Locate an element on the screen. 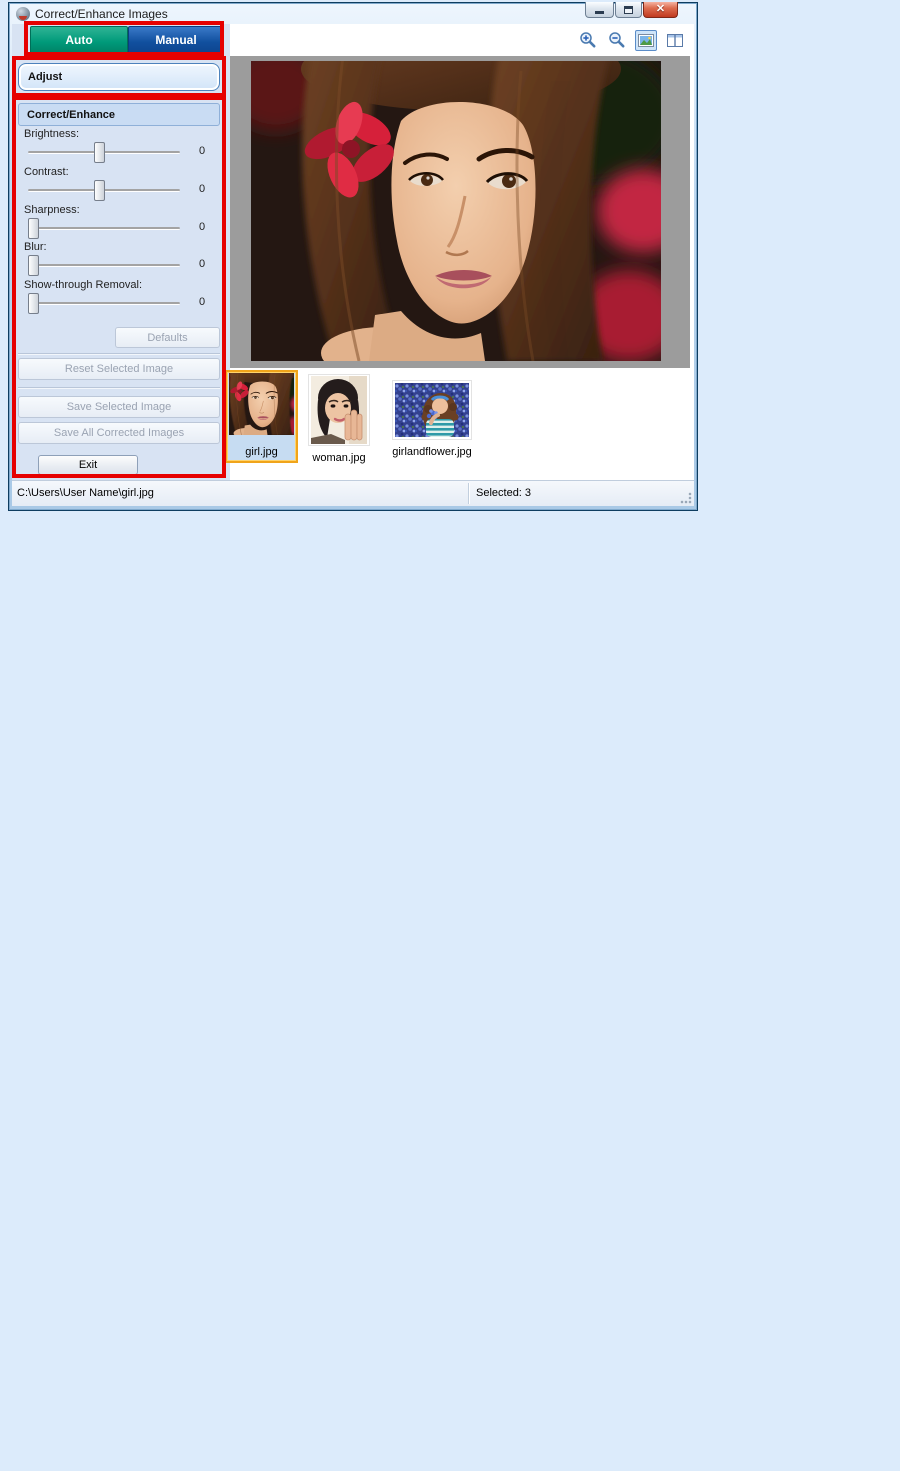 The image size is (900, 1471). thumbnail-woman-image is located at coordinates (339, 410).